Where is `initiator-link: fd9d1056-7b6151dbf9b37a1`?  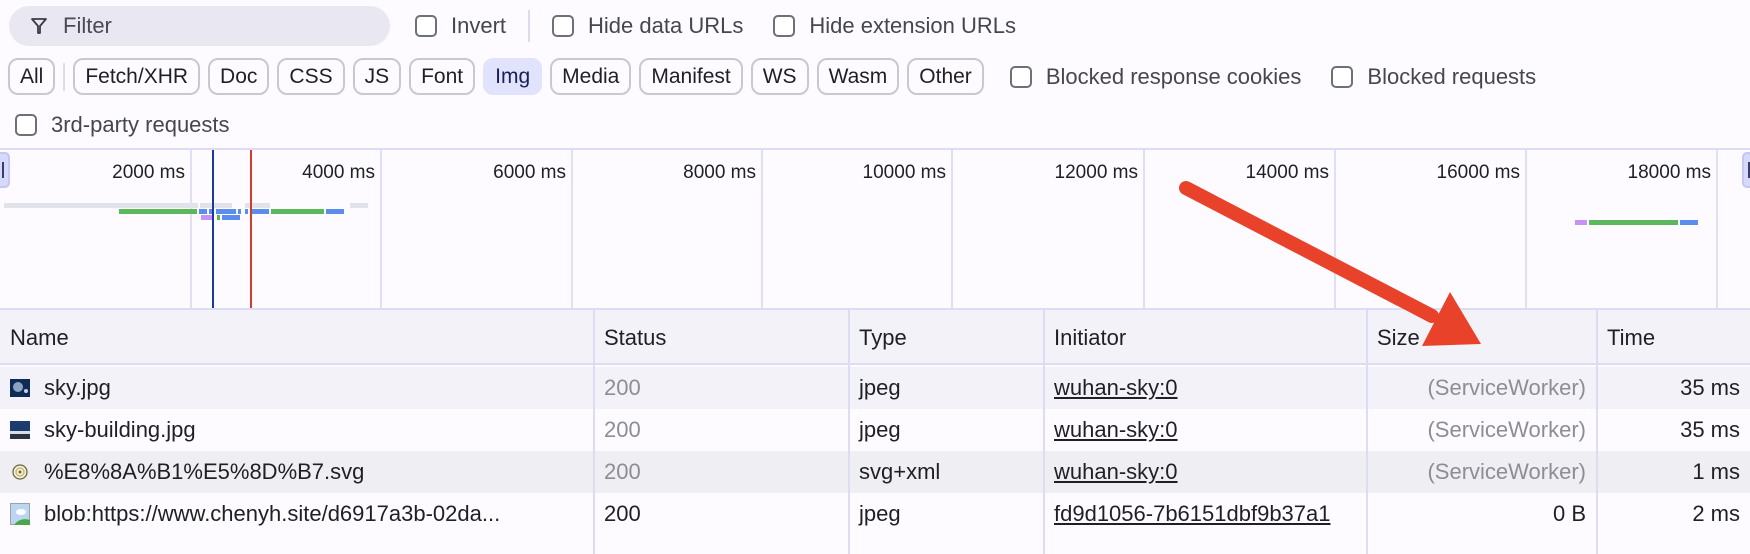 initiator-link: fd9d1056-7b6151dbf9b37a1 is located at coordinates (1192, 514).